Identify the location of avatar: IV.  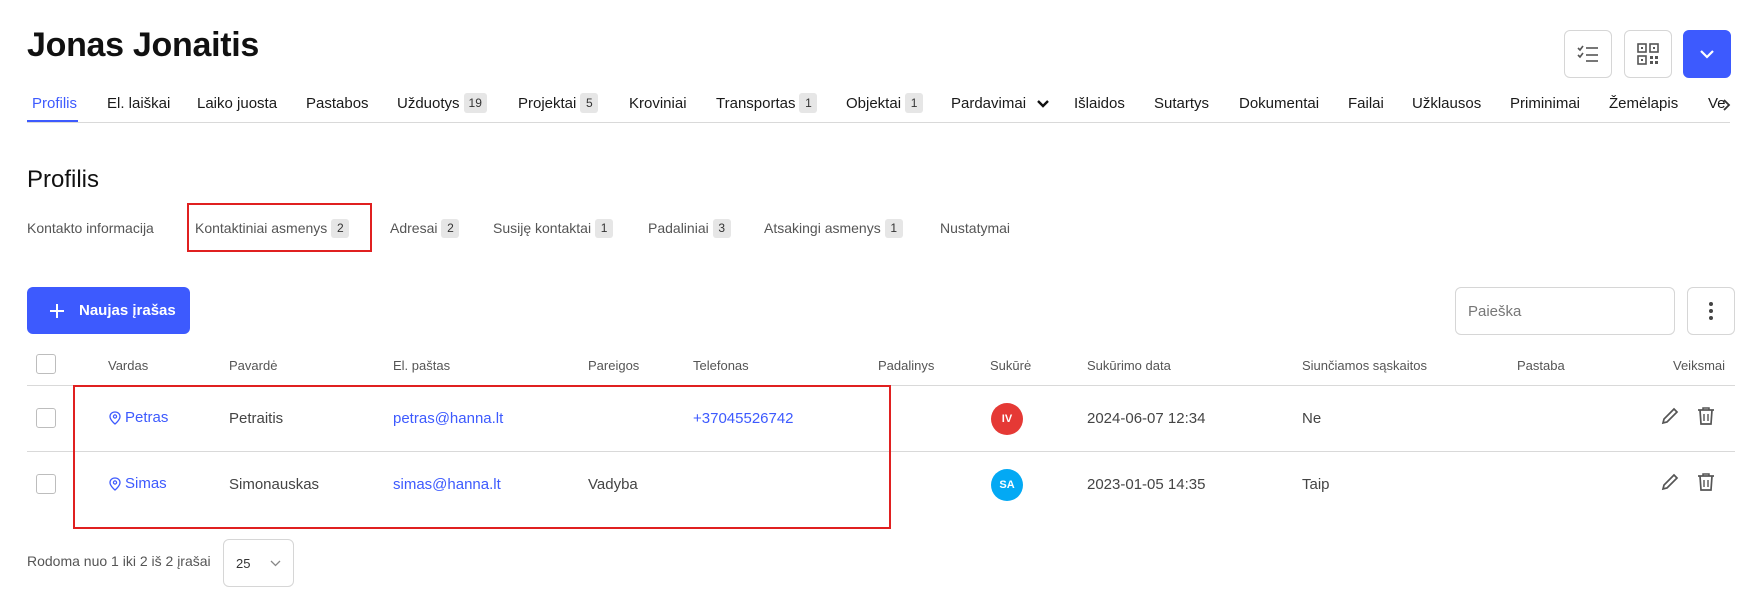
(1007, 419).